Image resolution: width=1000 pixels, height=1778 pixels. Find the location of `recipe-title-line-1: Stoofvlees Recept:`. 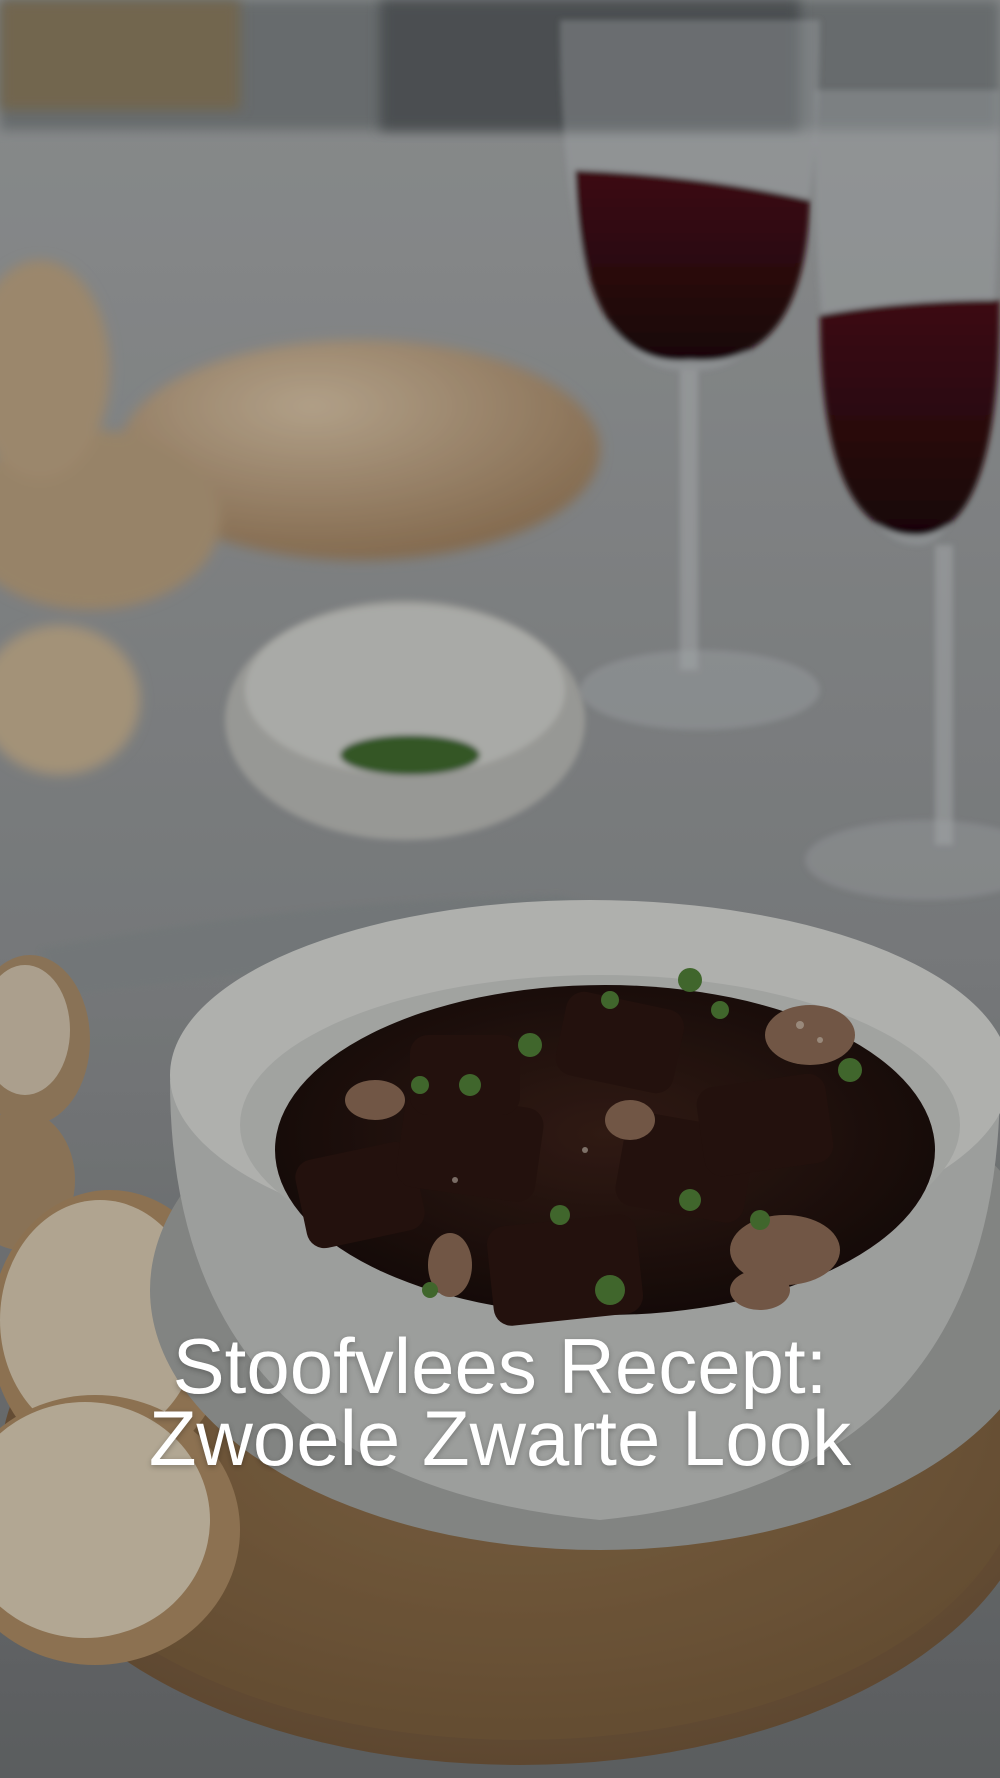

recipe-title-line-1: Stoofvlees Recept: is located at coordinates (500, 1366).